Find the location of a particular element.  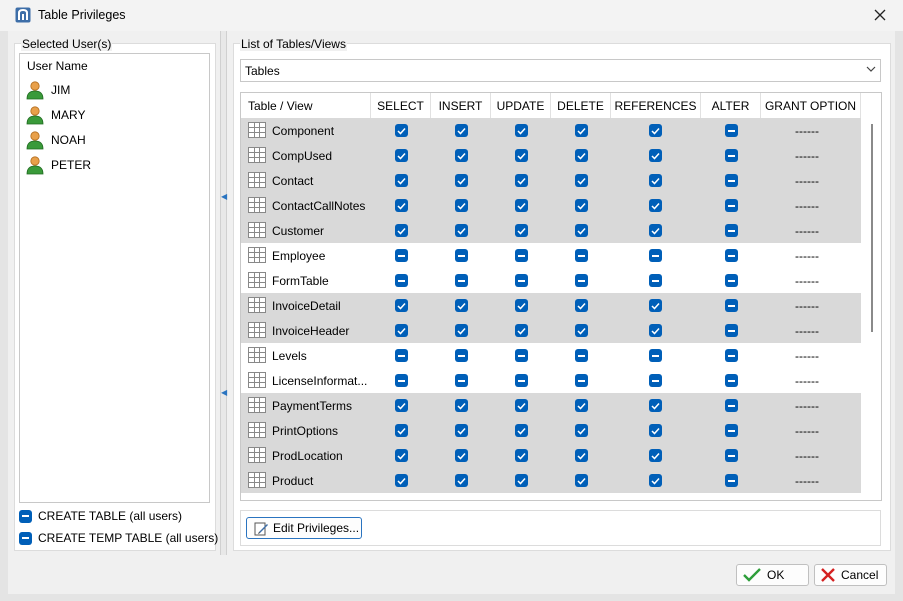

collapse-left-icon-lower: ◀ is located at coordinates (224, 393).